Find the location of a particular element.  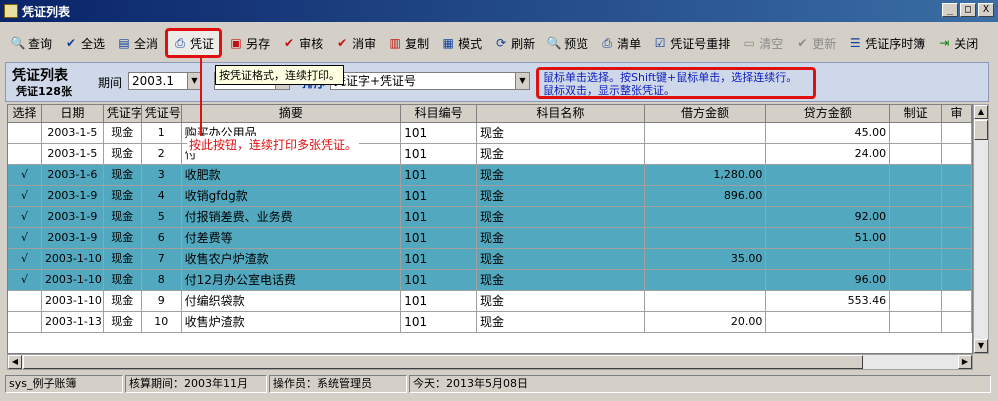

toolbar-button-4: ▣ 另存 is located at coordinates (249, 43).